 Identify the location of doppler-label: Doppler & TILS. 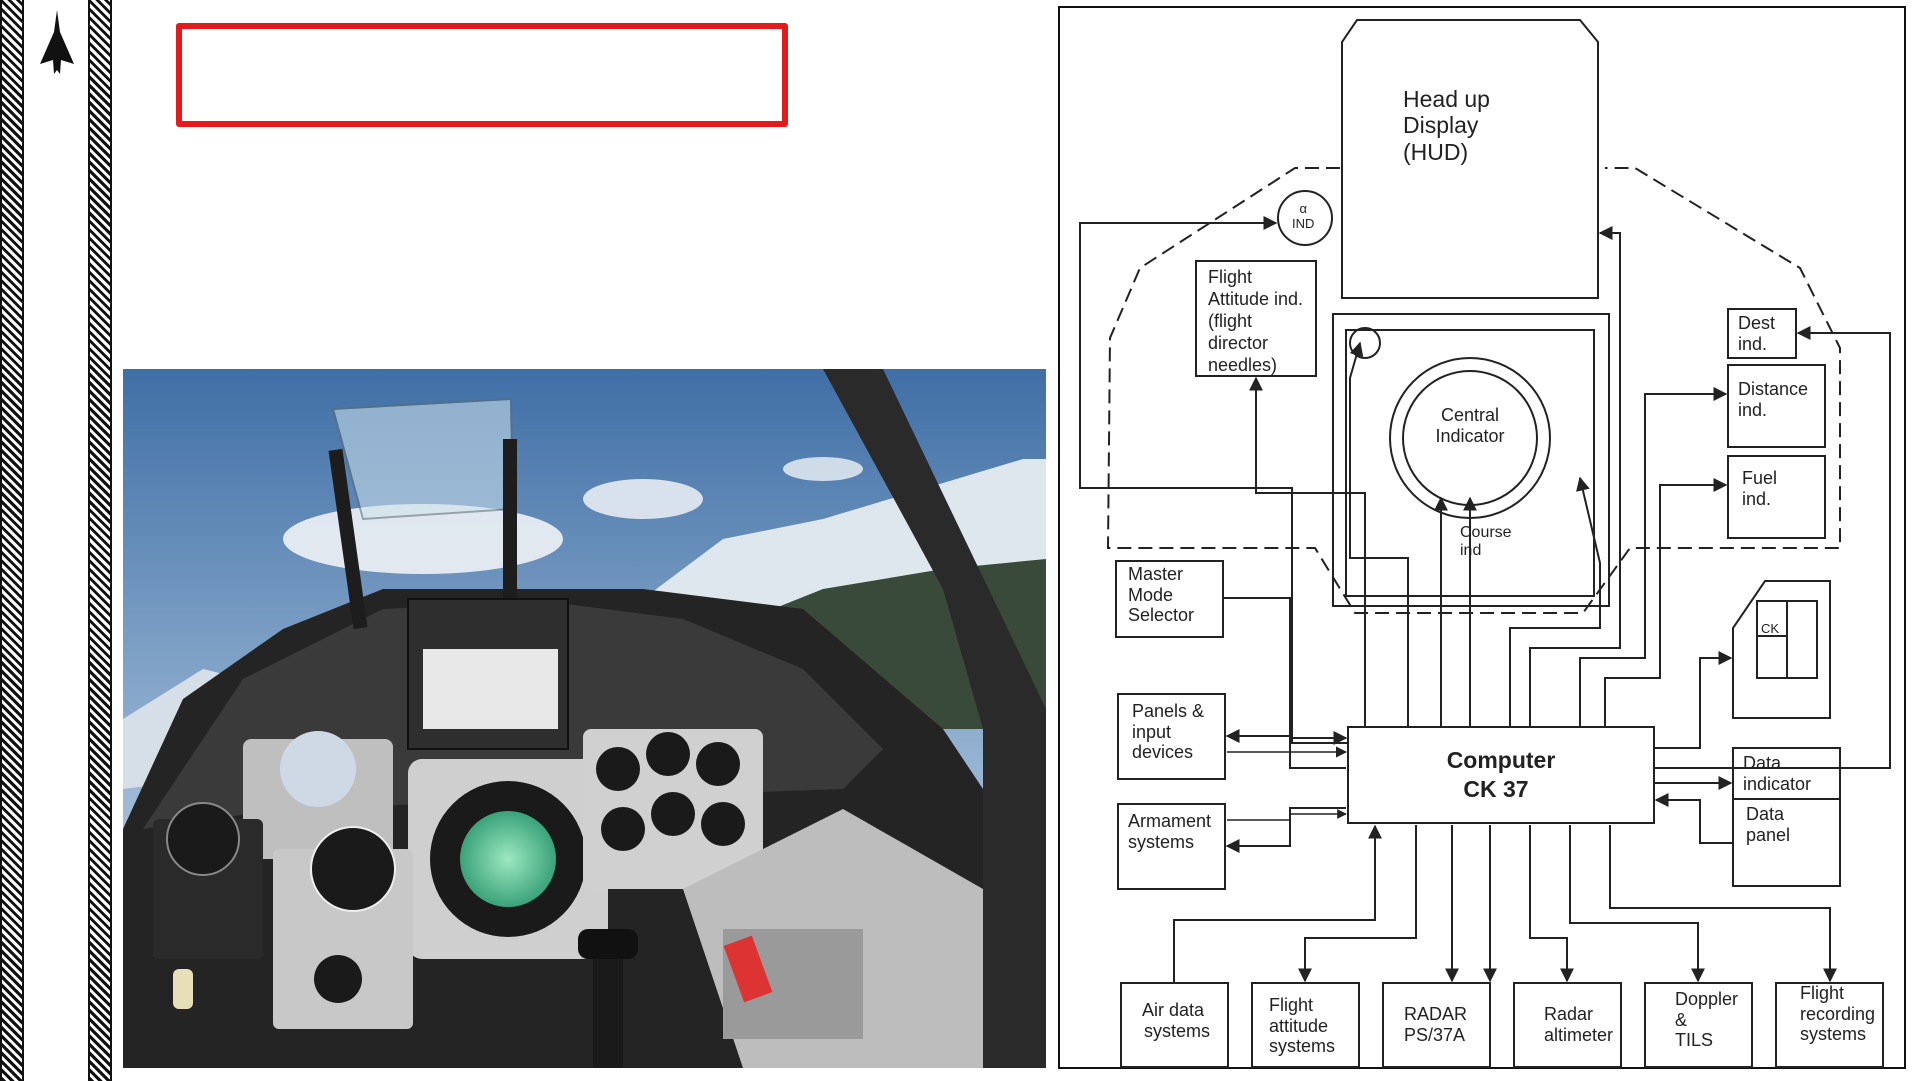
(1706, 1020).